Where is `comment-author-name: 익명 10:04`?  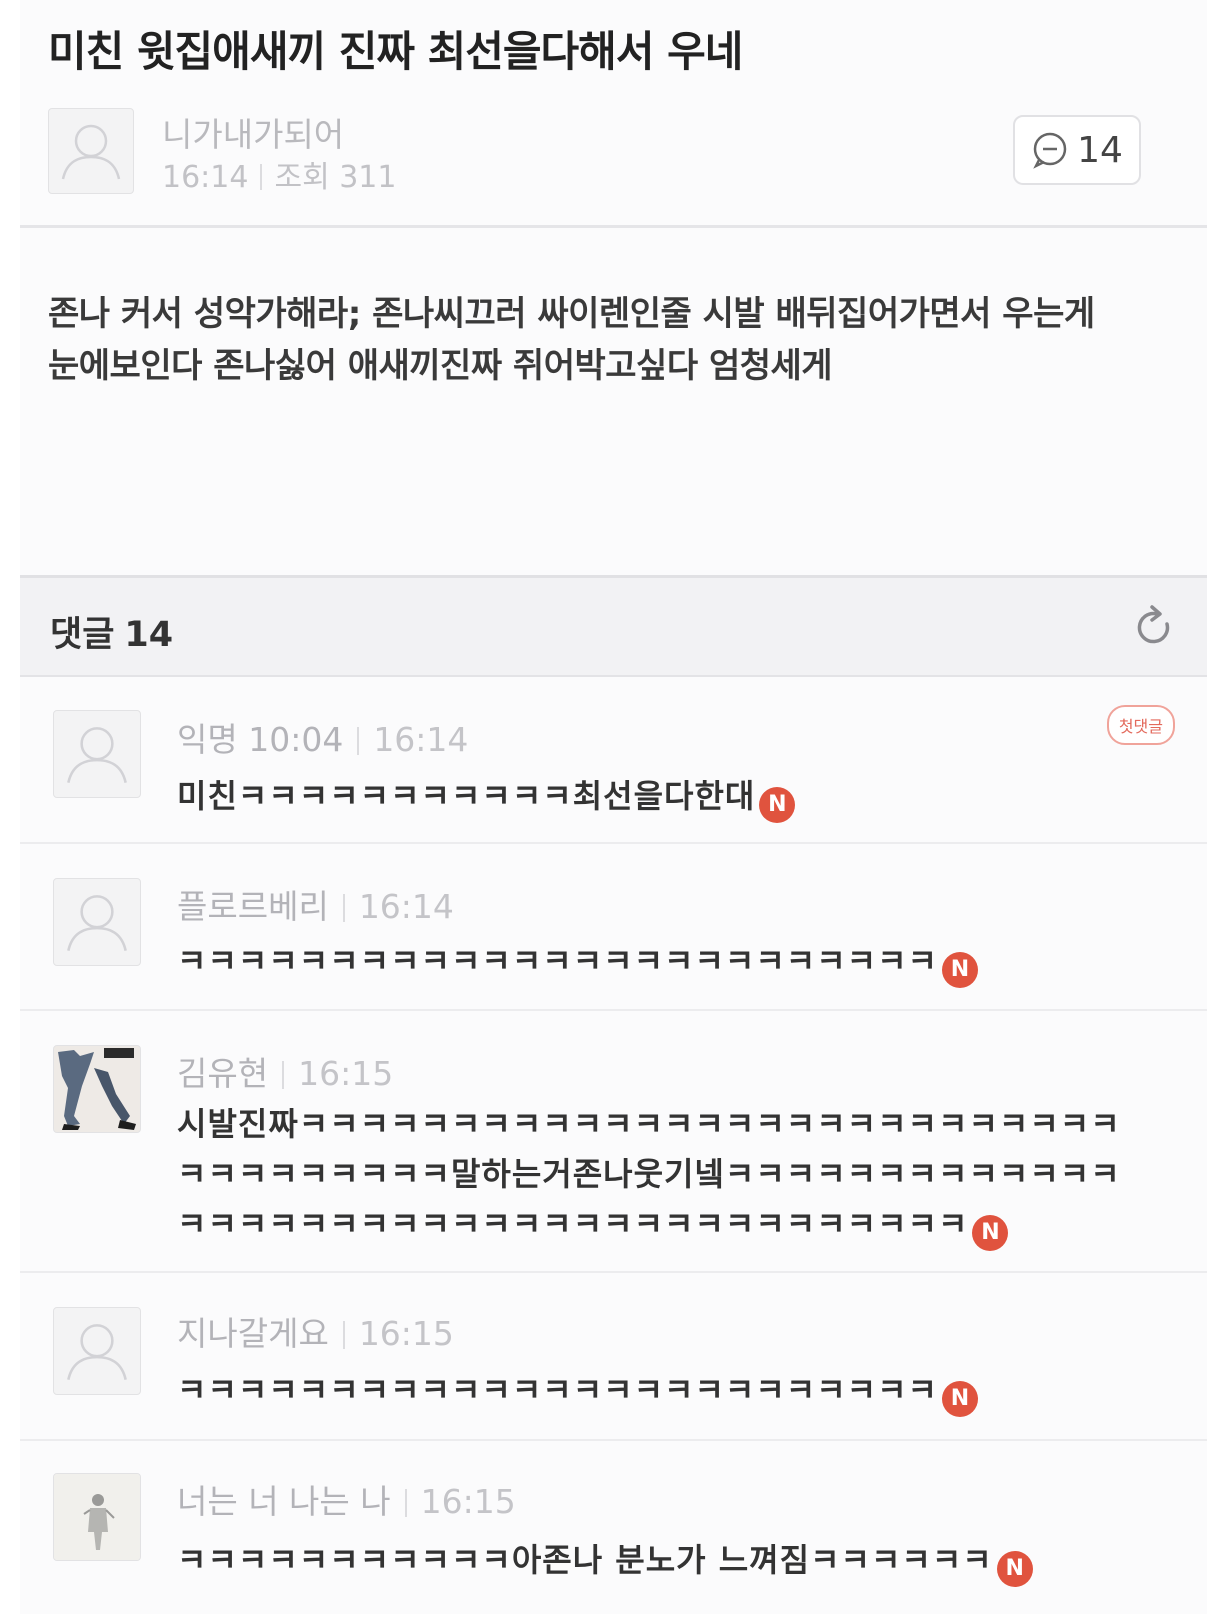 comment-author-name: 익명 10:04 is located at coordinates (260, 739).